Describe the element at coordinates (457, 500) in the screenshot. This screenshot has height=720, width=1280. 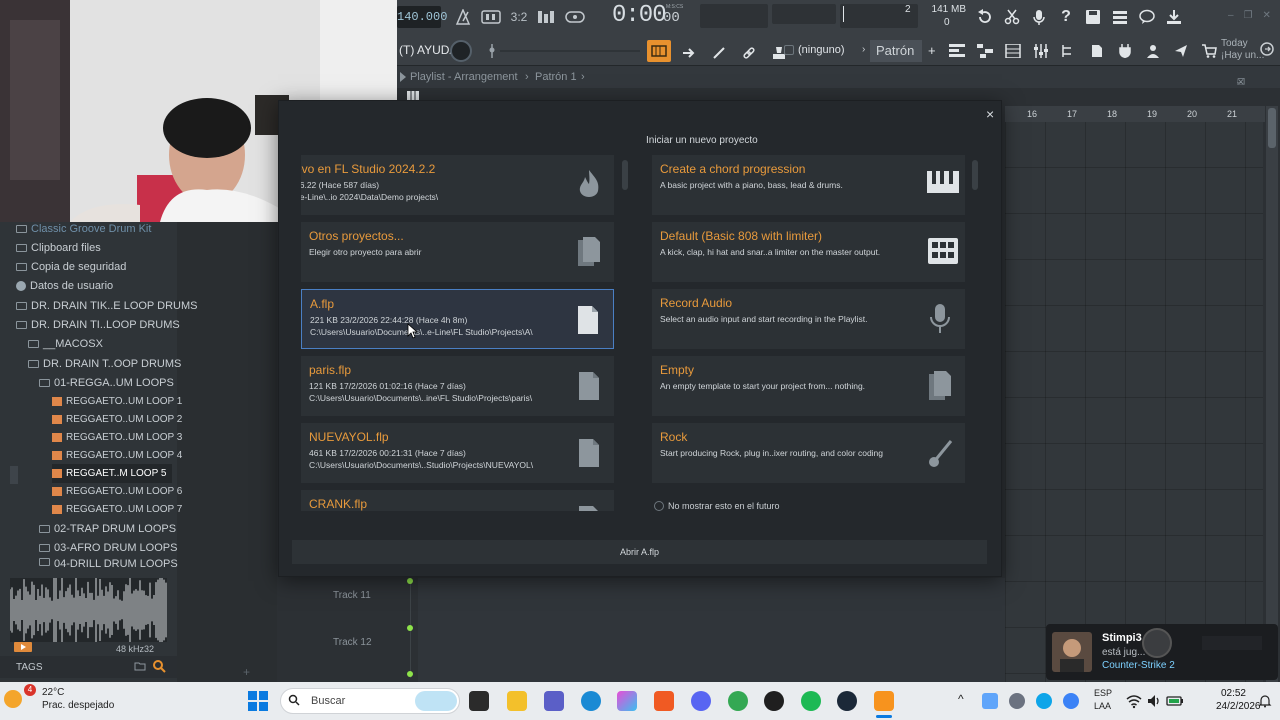
I see `recent-project-card: CRANK.flp` at that location.